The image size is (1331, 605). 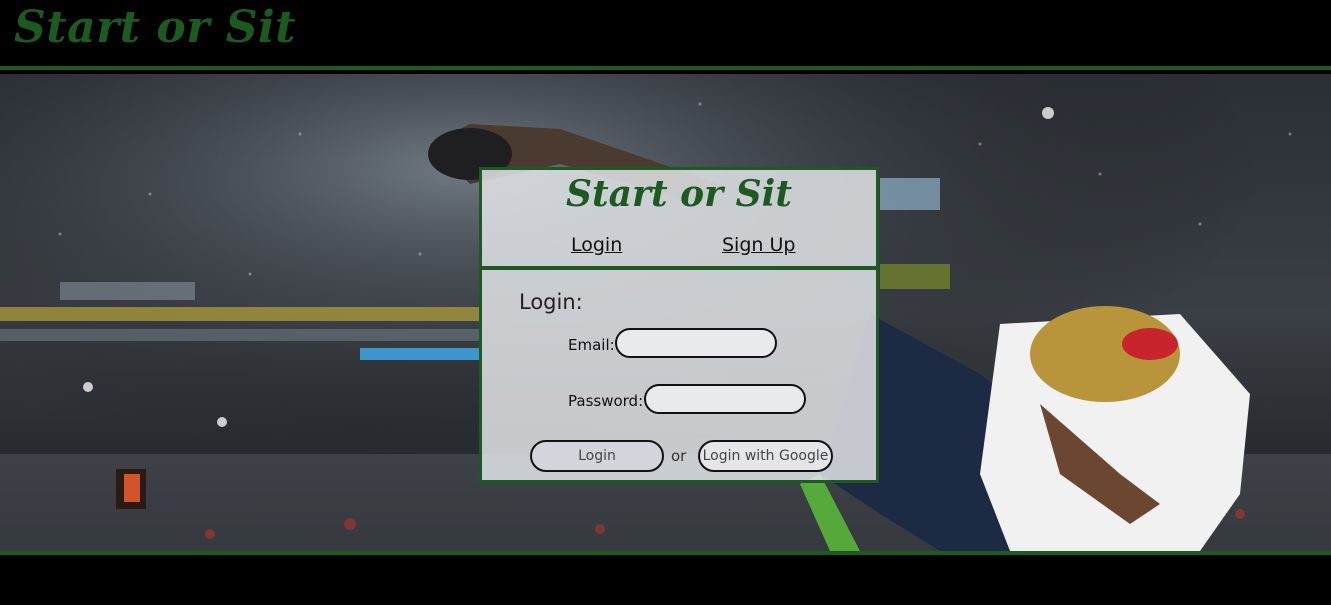 What do you see at coordinates (679, 194) in the screenshot?
I see `card-brand-title: Start or Sit` at bounding box center [679, 194].